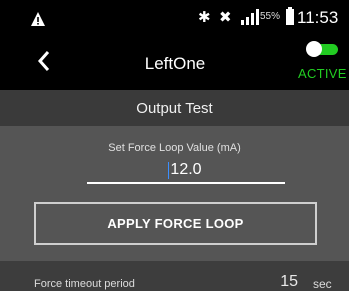  I want to click on status-bar: ✱ ✖ 55% 11:53, so click(174, 17).